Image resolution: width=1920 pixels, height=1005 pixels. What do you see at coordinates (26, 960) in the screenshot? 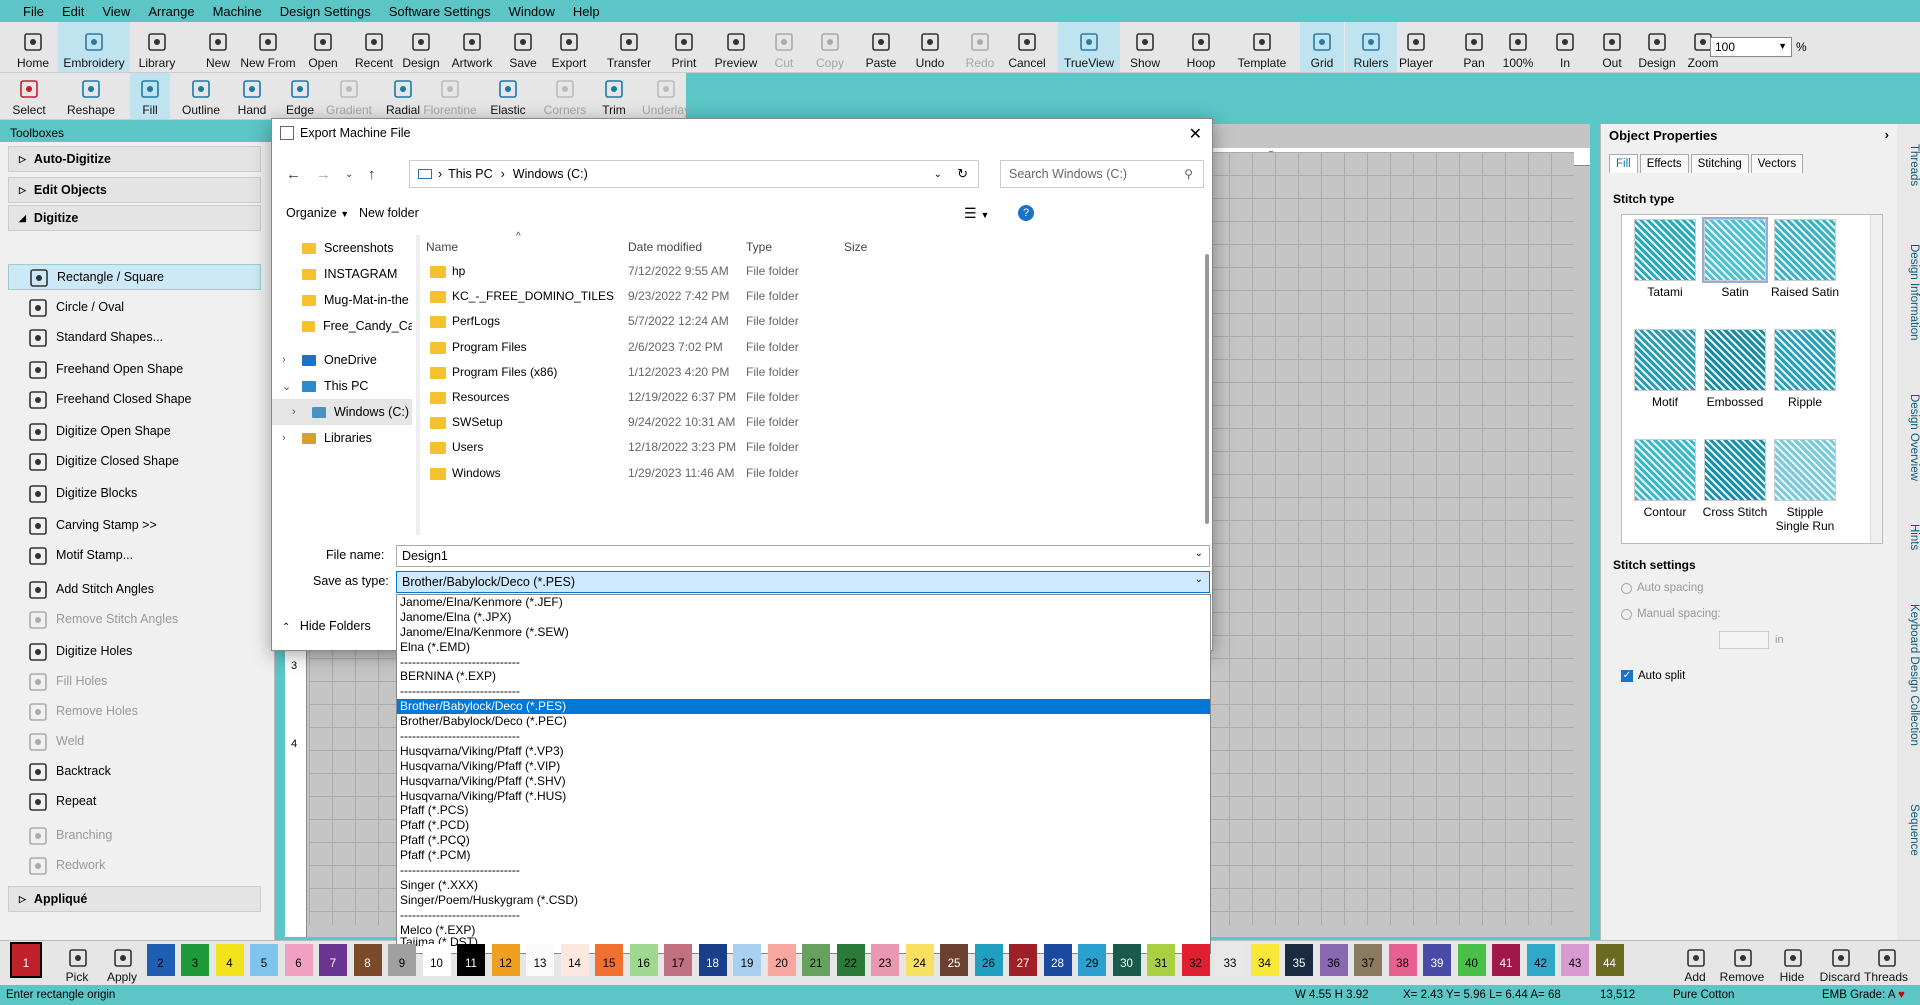
I see `thread-color-1: 1` at bounding box center [26, 960].